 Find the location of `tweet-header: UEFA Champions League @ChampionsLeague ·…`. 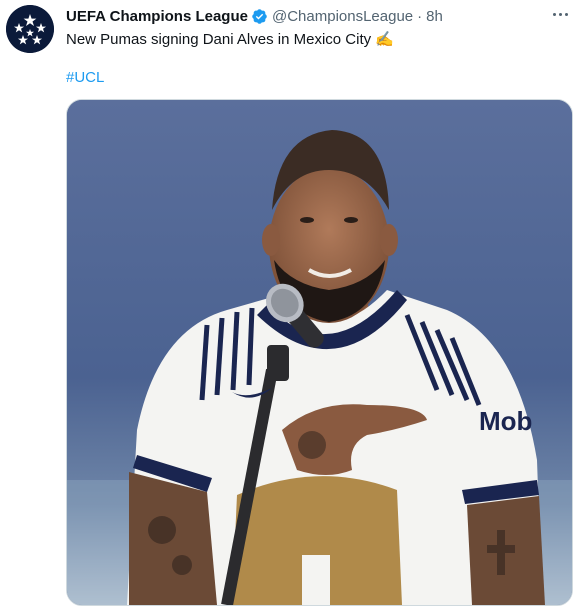

tweet-header: UEFA Champions League @ChampionsLeague ·… is located at coordinates (306, 16).